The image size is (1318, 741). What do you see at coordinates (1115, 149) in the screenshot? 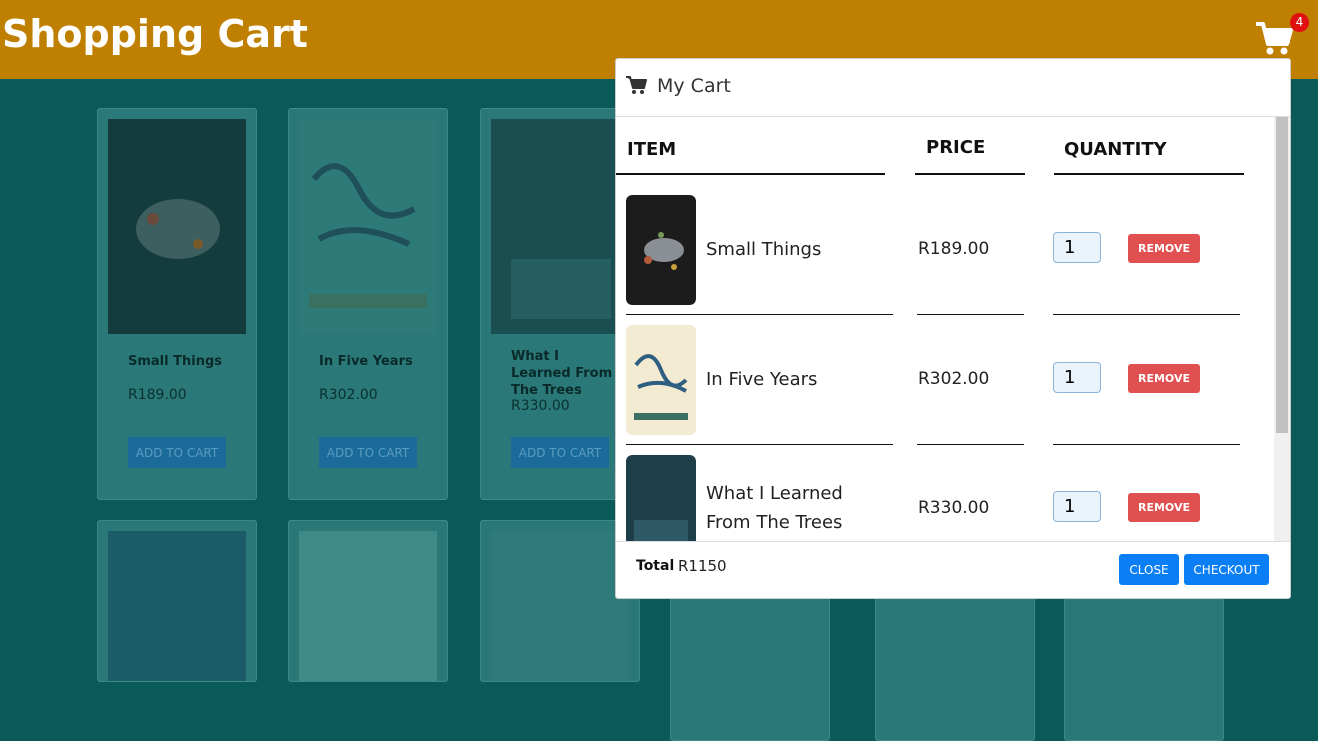
I see `column-header-quantity: QUANTITY` at bounding box center [1115, 149].